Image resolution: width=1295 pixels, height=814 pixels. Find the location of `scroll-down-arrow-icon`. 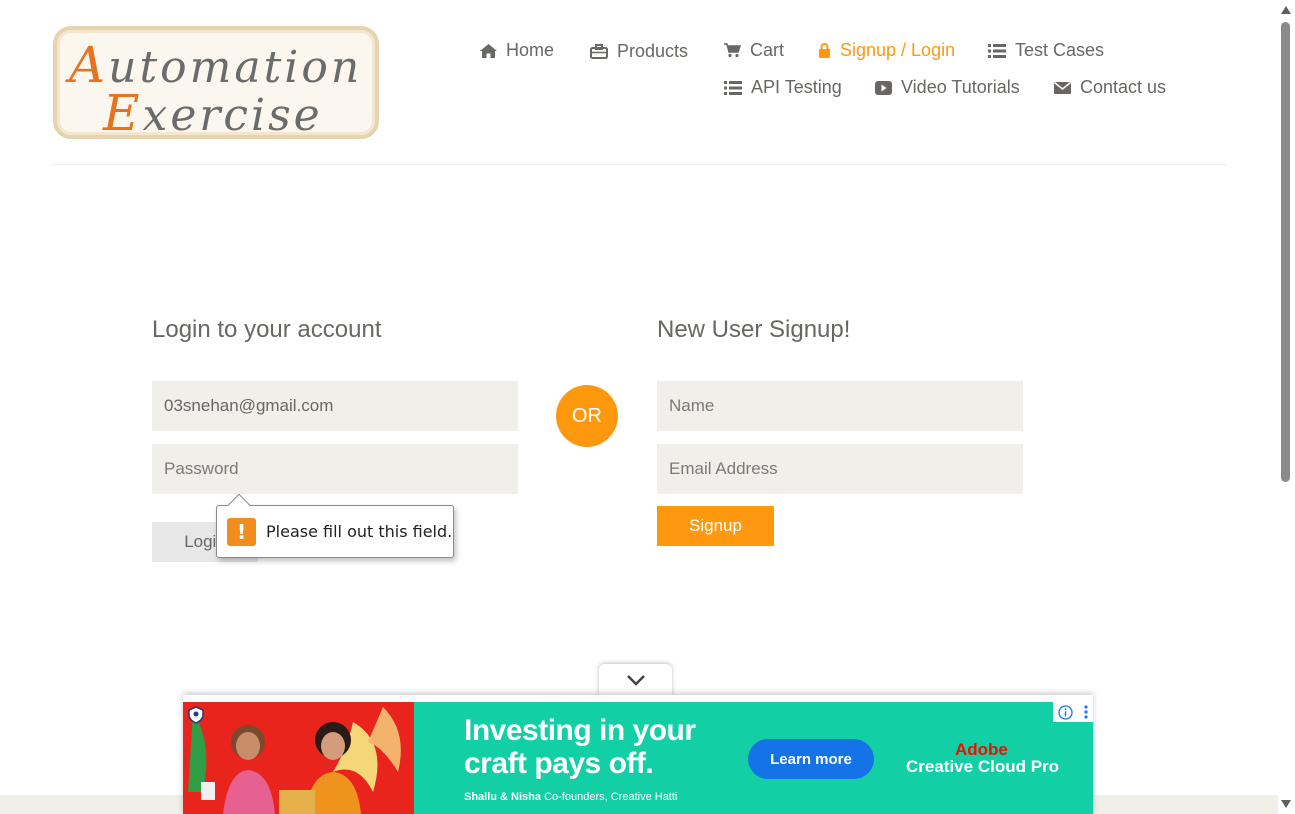

scroll-down-arrow-icon is located at coordinates (1286, 804).